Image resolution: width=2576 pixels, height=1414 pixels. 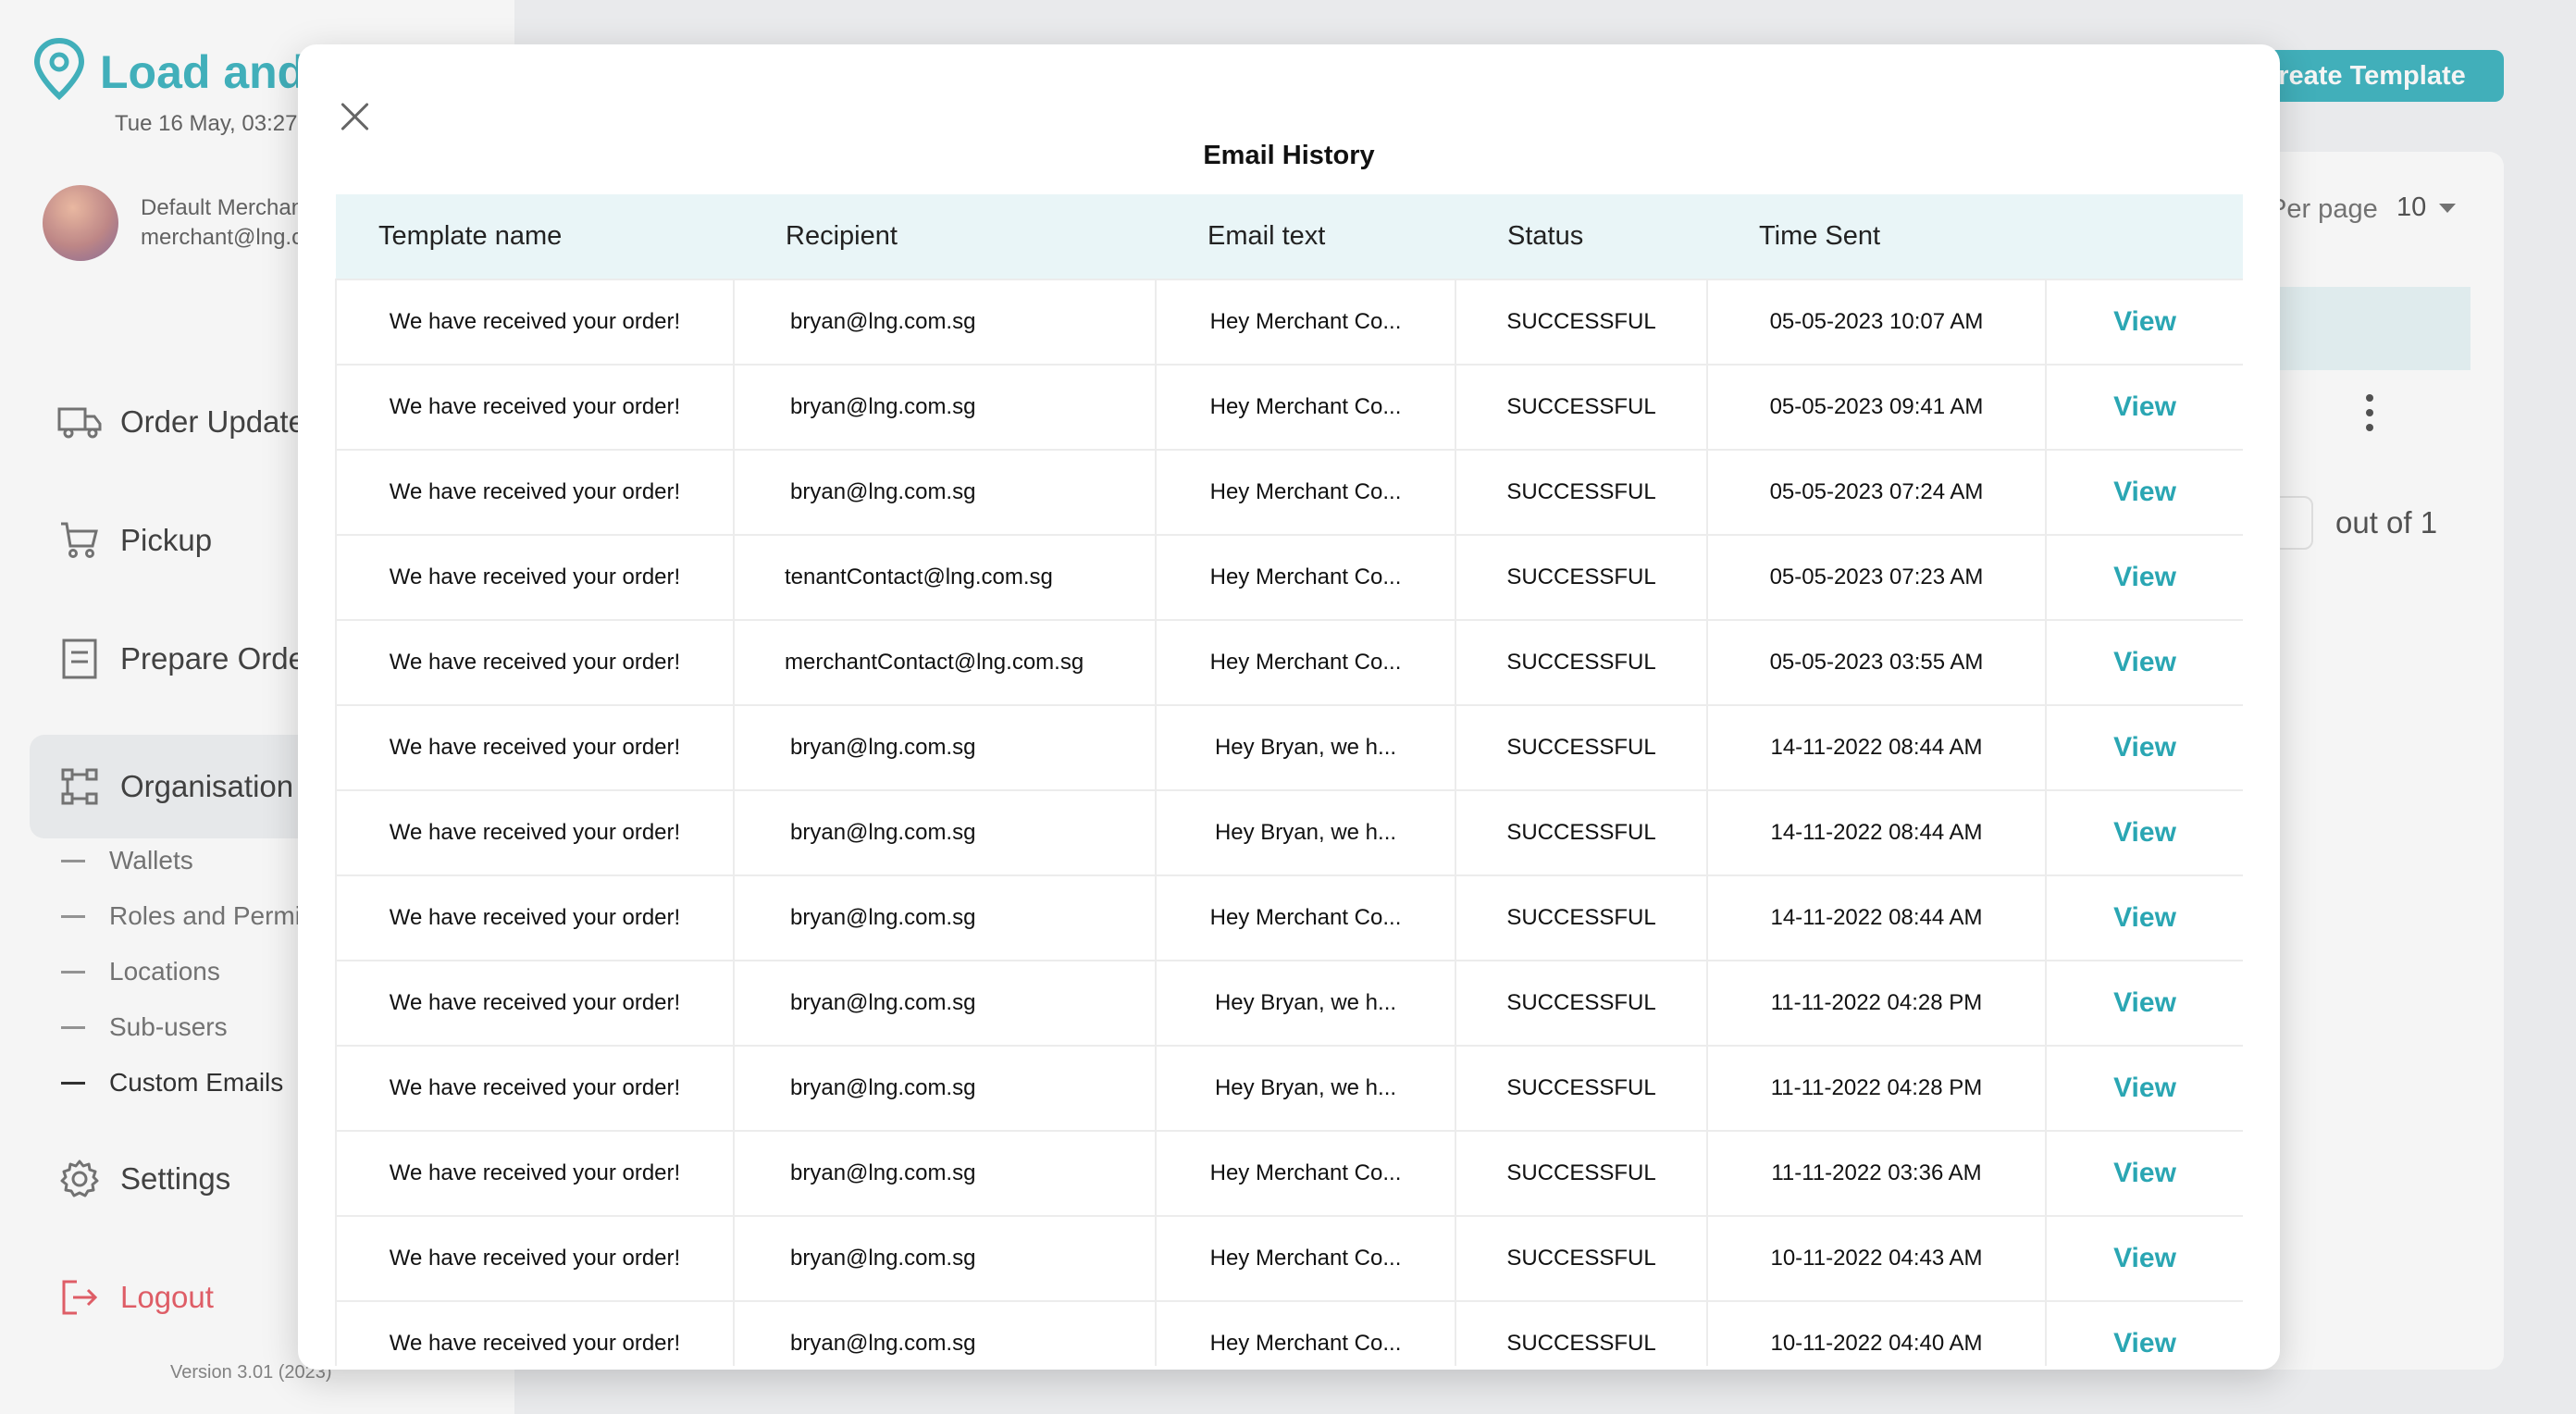 What do you see at coordinates (1877, 407) in the screenshot?
I see `time-sent-cell: 05-05-2023 09:41 AM` at bounding box center [1877, 407].